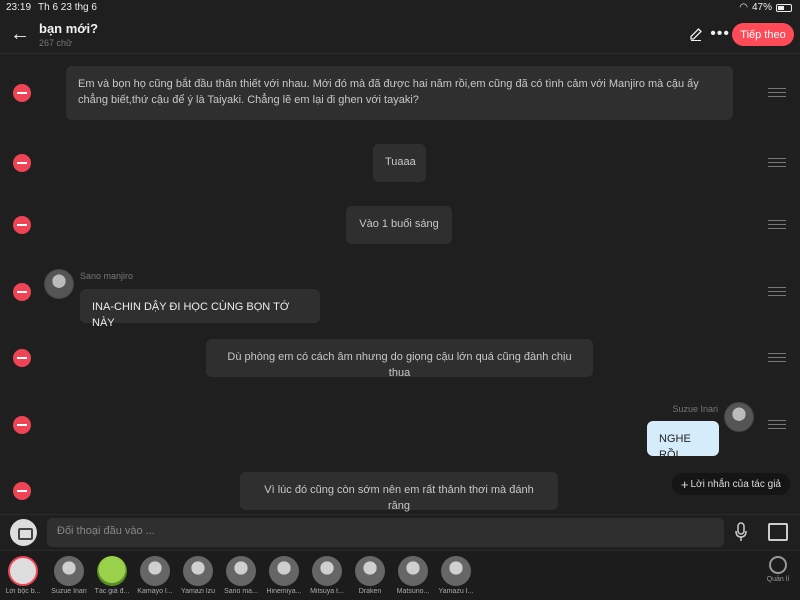  I want to click on character-bubble: INA-CHIN DẬY ĐI HỌC CÙNG BỌN TỚ NÀY, so click(200, 309).